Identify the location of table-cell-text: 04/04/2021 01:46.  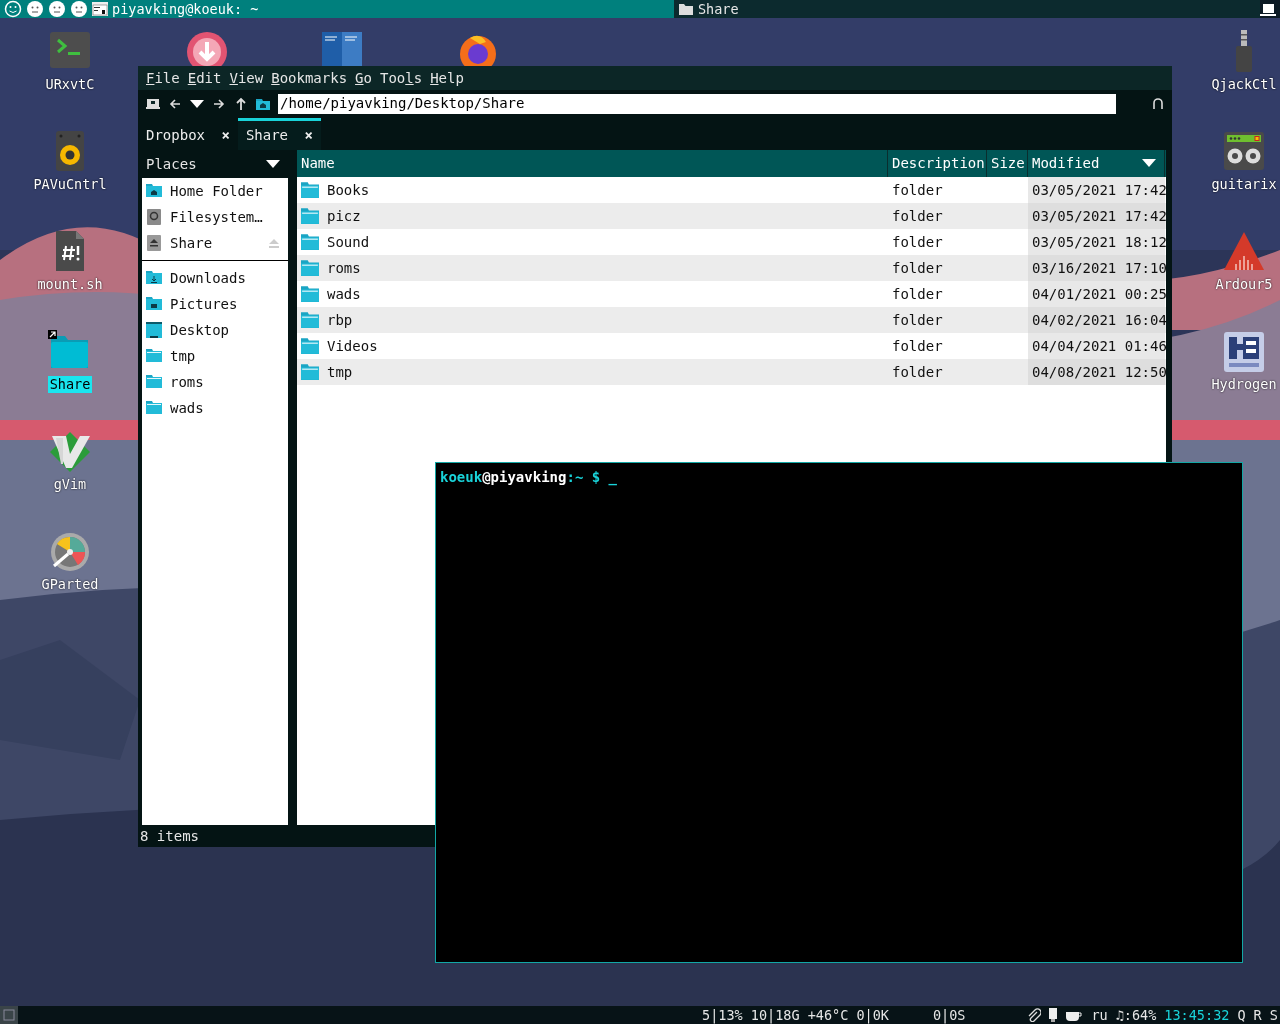
(1099, 346).